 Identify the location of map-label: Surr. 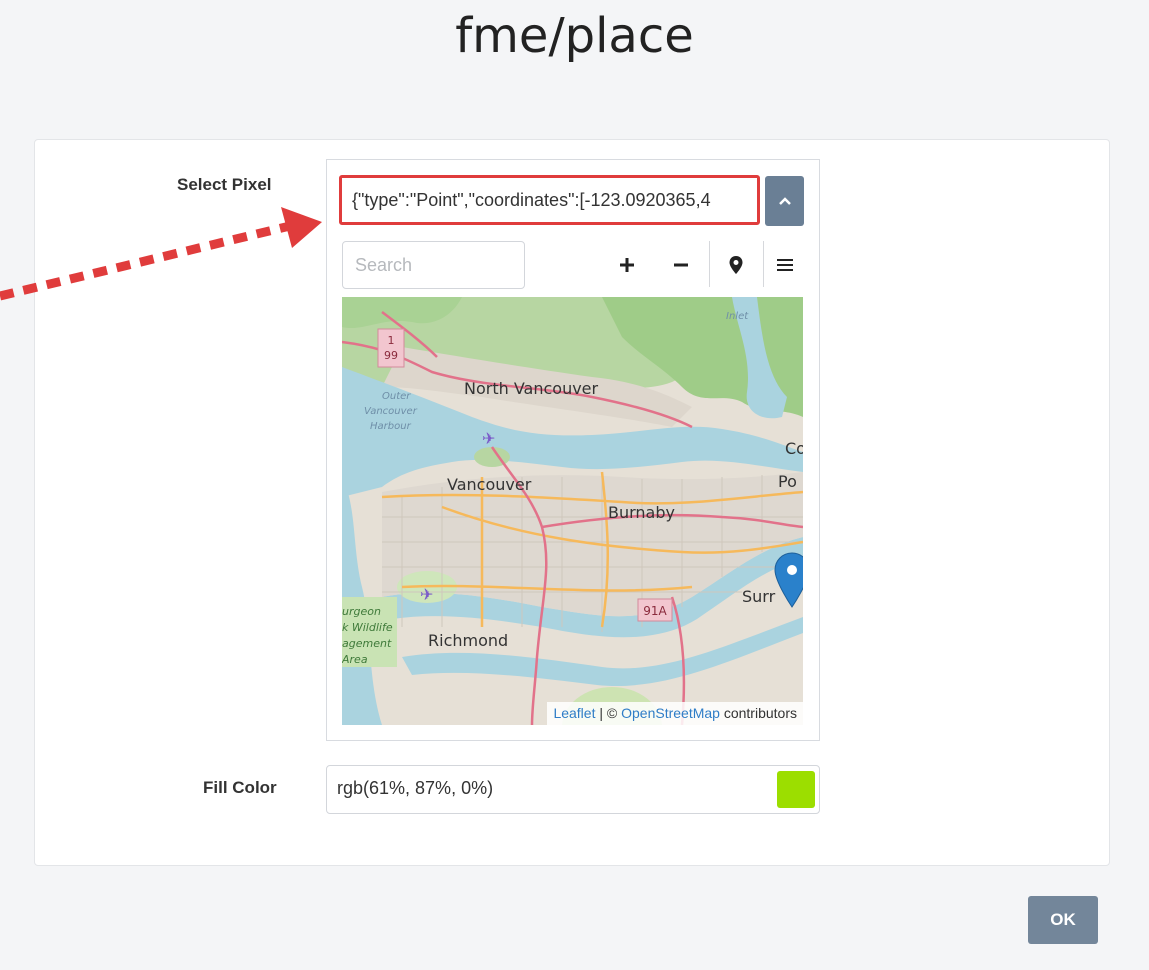
(759, 596).